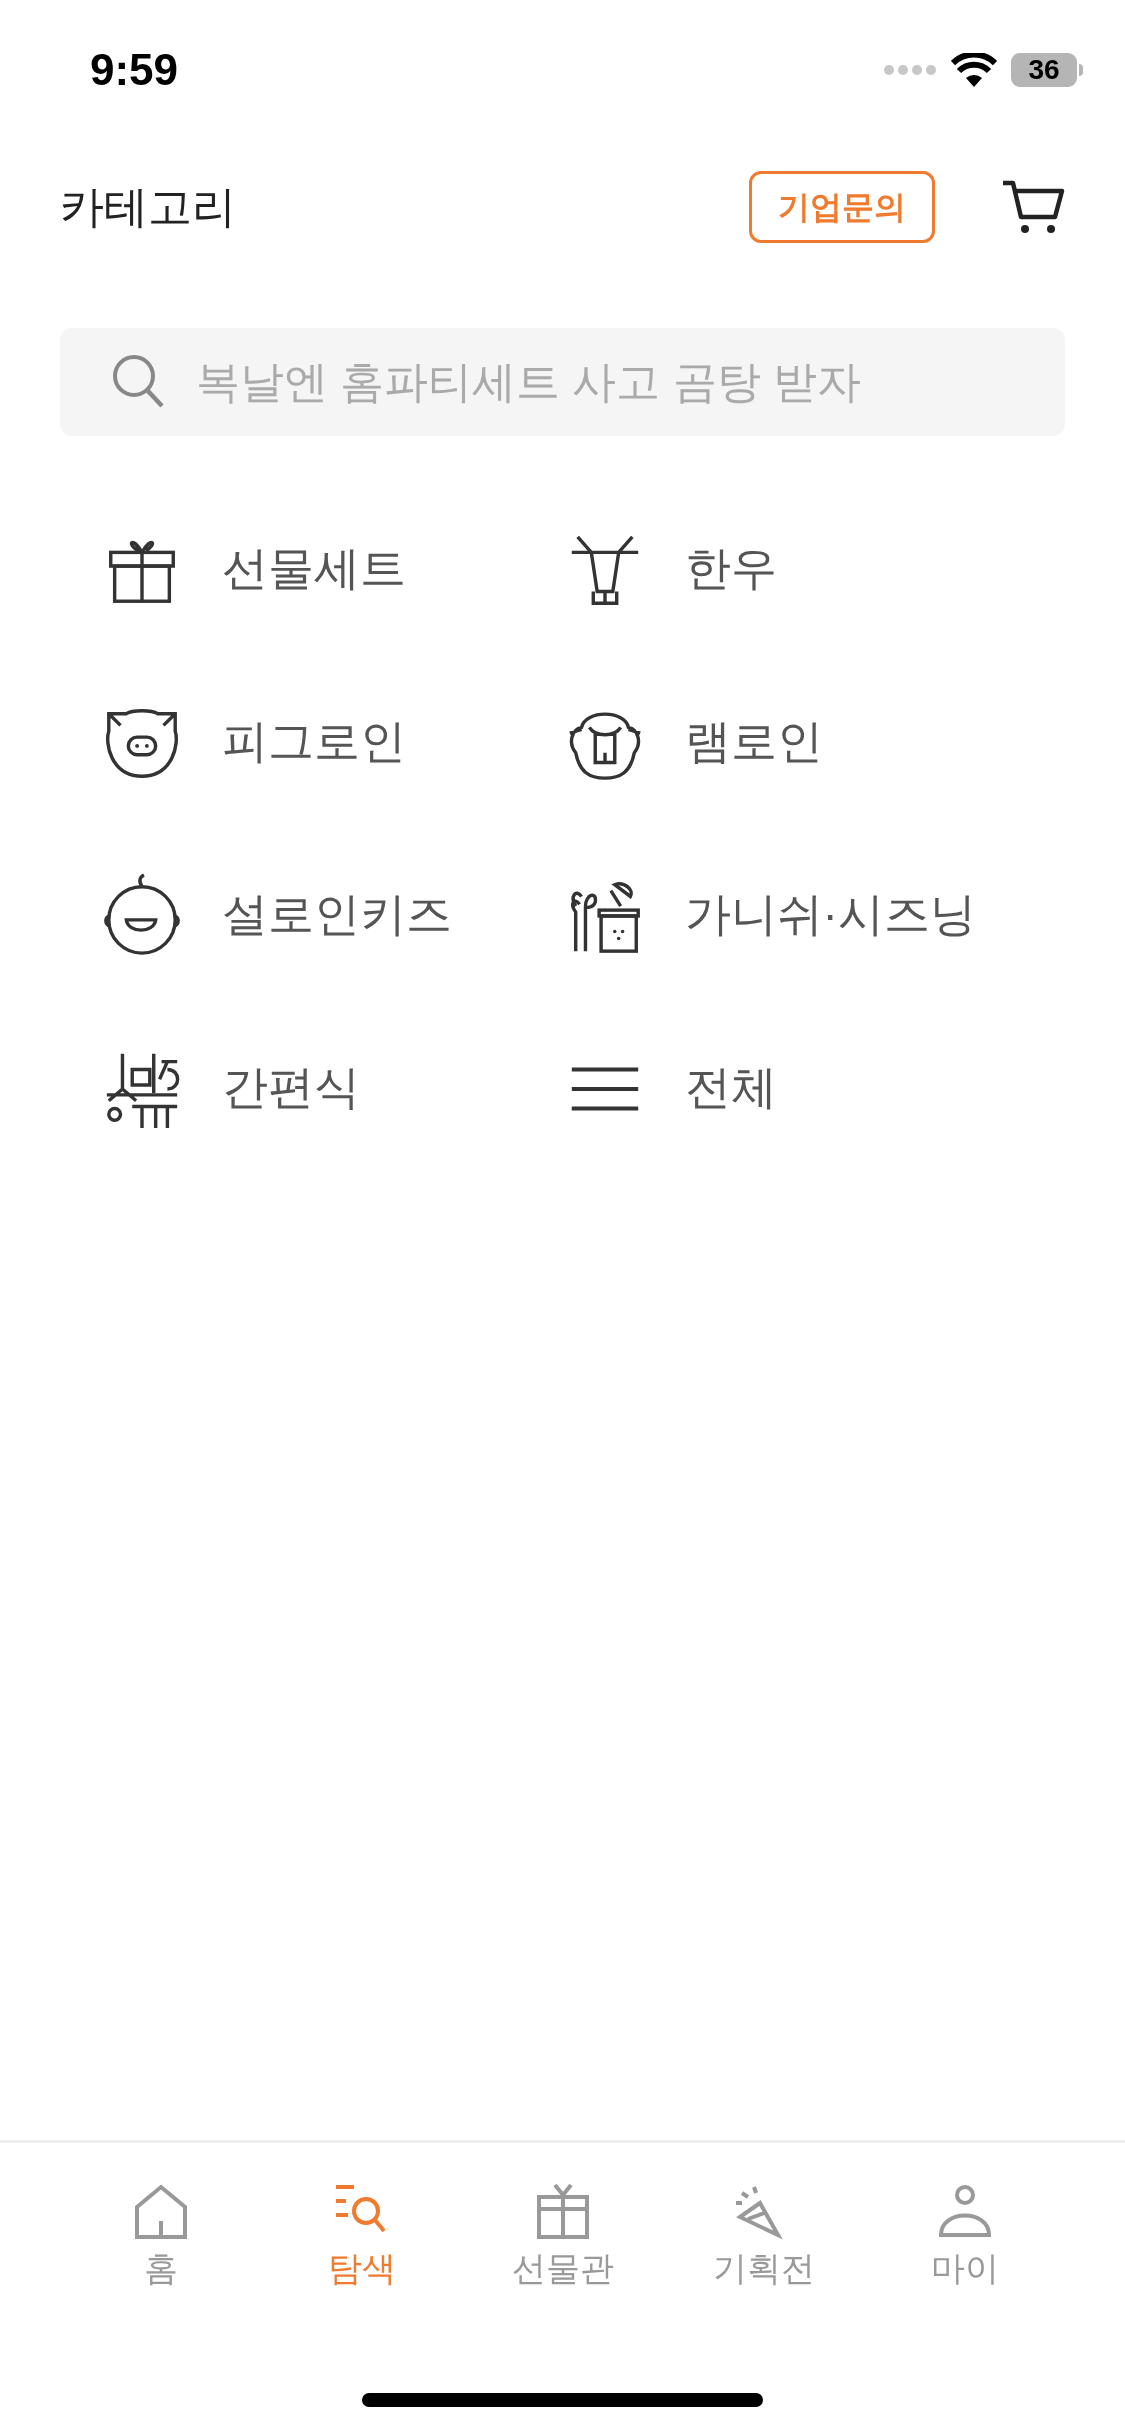 Image resolution: width=1125 pixels, height=2436 pixels. What do you see at coordinates (730, 1087) in the screenshot?
I see `category-link: 전체` at bounding box center [730, 1087].